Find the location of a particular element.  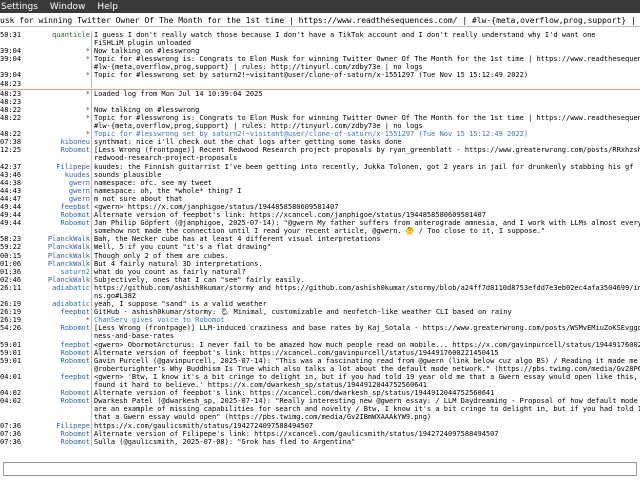

nickname: kiboneu is located at coordinates (56, 142).